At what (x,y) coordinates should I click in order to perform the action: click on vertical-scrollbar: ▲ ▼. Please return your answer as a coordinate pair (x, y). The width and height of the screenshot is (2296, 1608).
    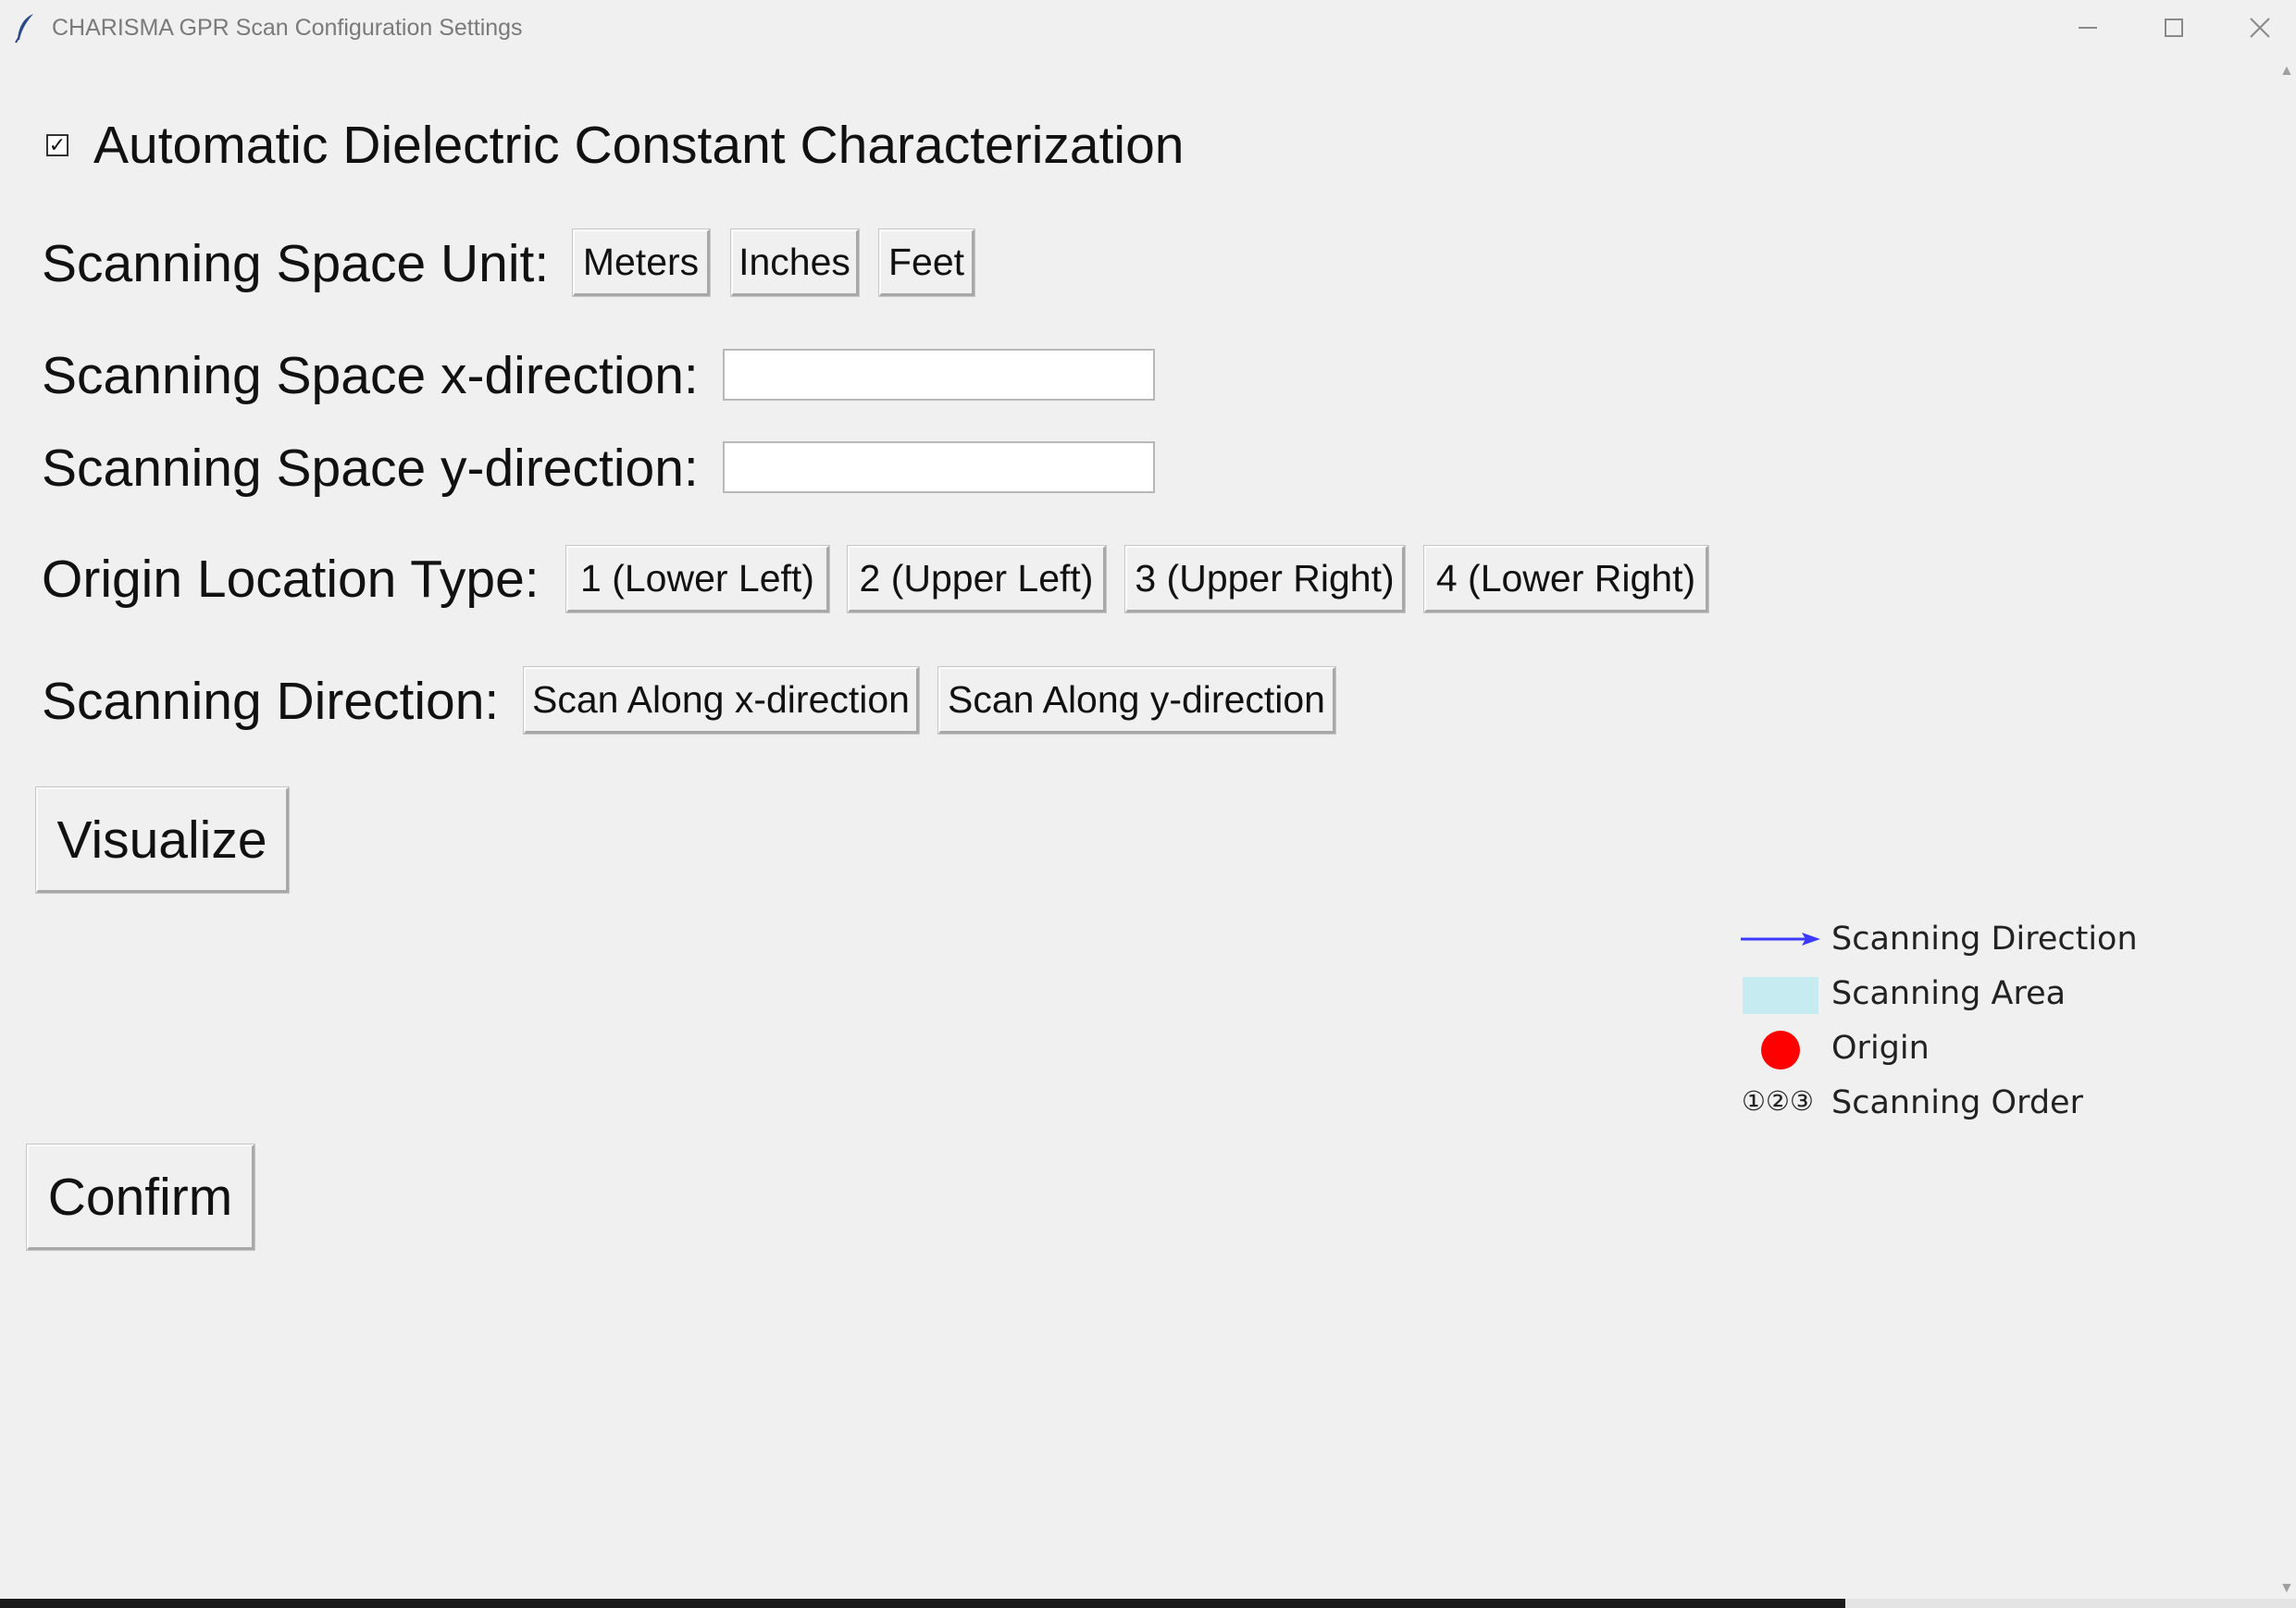
    Looking at the image, I should click on (2286, 829).